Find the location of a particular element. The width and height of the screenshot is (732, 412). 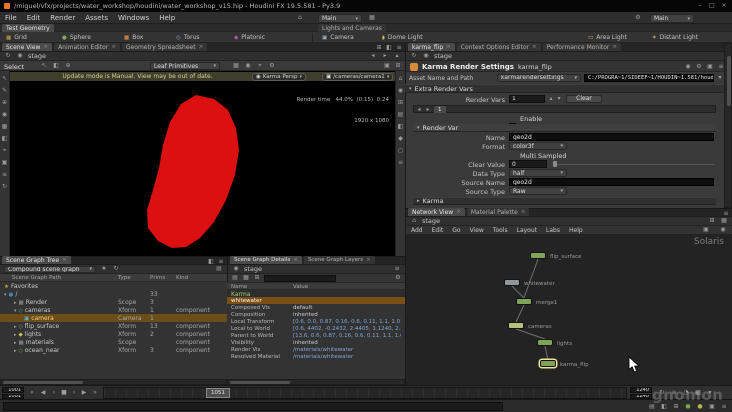

format-dropdown: color3f ▾ is located at coordinates (538, 146).